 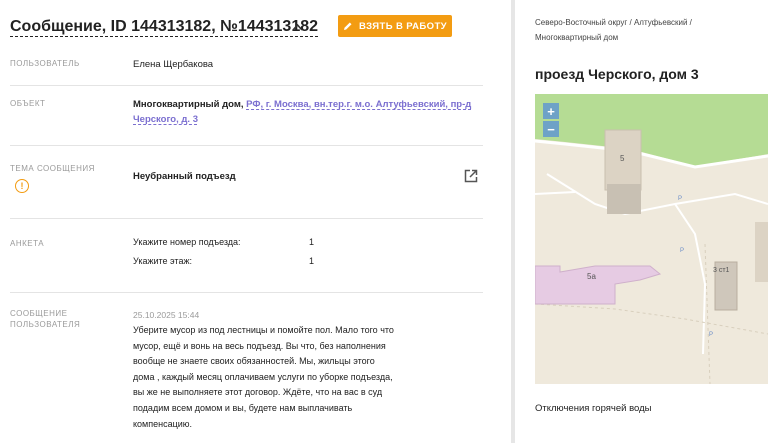 What do you see at coordinates (52, 168) in the screenshot?
I see `topic-label: ТЕМА СООБЩЕНИЯ` at bounding box center [52, 168].